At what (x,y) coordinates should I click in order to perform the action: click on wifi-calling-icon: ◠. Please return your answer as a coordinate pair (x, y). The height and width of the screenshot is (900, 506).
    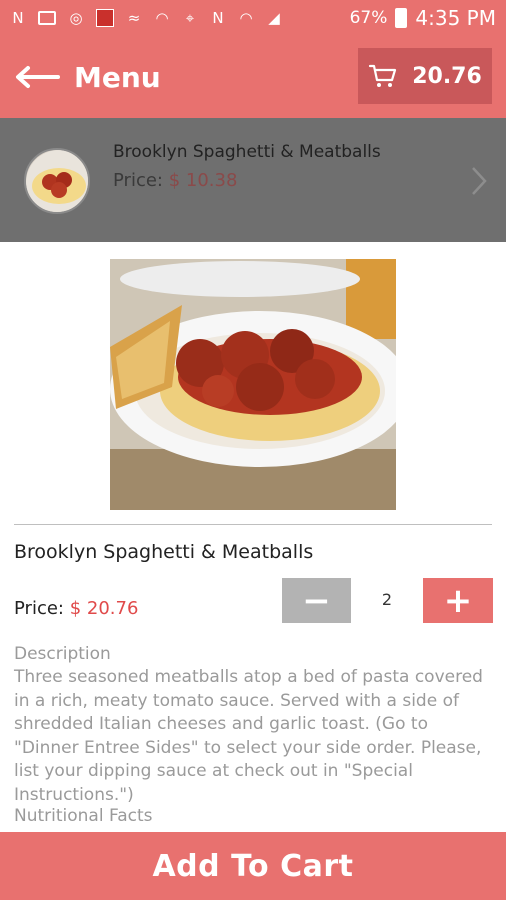
    Looking at the image, I should click on (162, 18).